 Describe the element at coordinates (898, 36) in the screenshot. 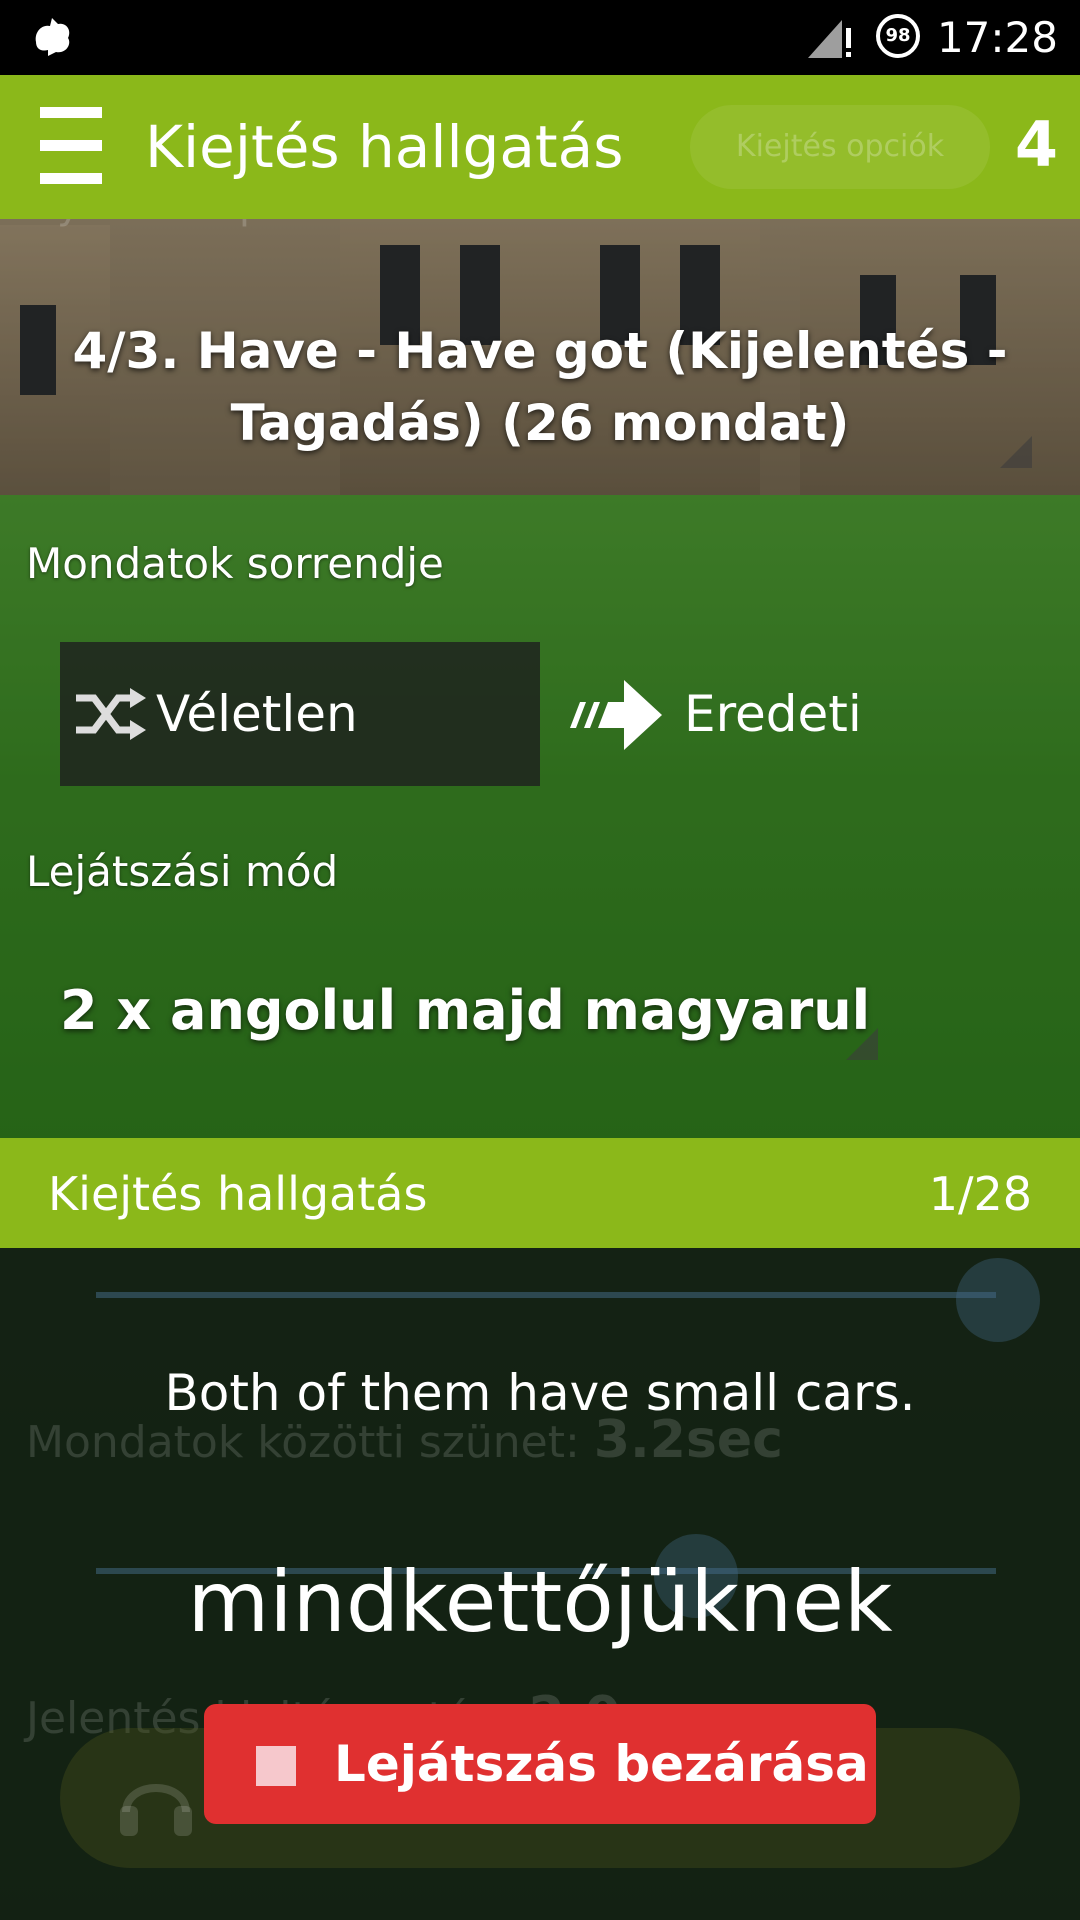

I see `battery-indicator: 98` at that location.